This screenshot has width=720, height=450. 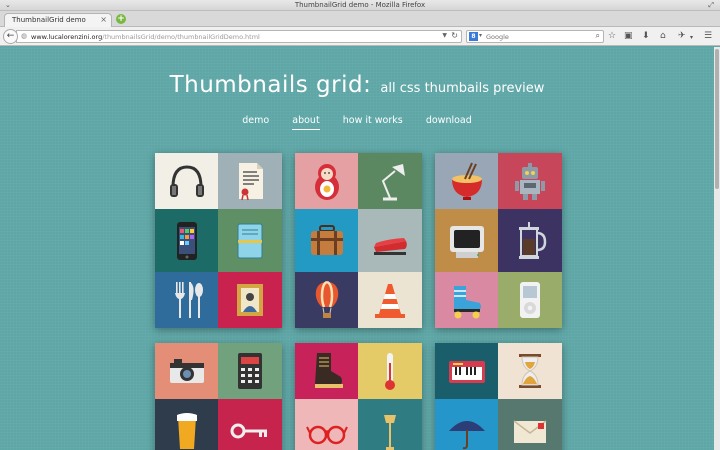 I want to click on cutlery-icon, so click(x=188, y=300).